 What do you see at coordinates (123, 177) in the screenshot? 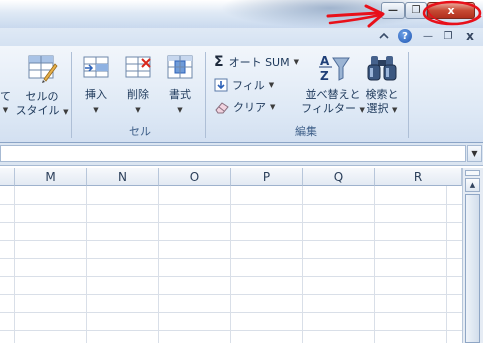
I see `column-header-n: N` at bounding box center [123, 177].